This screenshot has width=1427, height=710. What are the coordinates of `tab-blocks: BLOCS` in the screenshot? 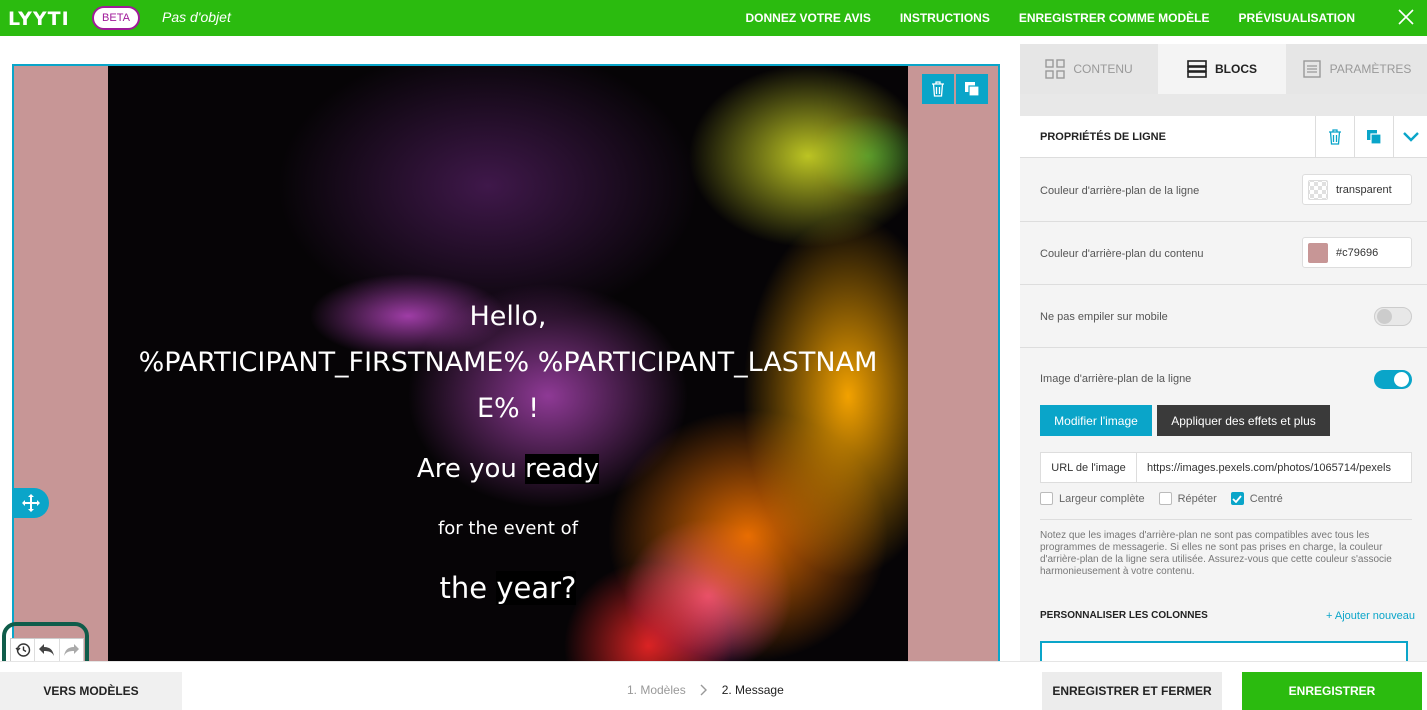 It's located at (1222, 69).